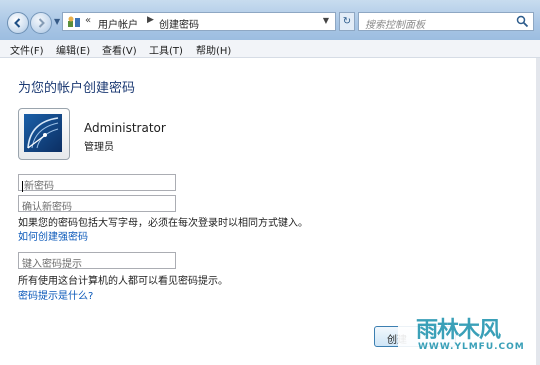 The width and height of the screenshot is (540, 365). I want to click on control-panel-icon, so click(74, 21).